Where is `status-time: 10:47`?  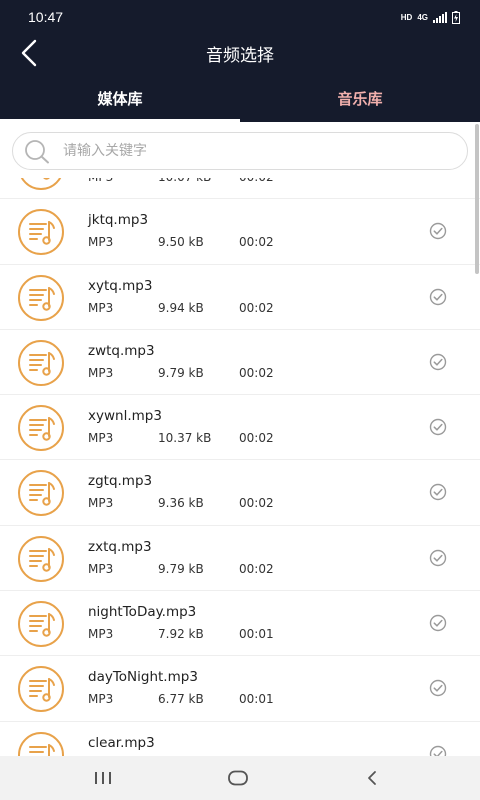 status-time: 10:47 is located at coordinates (46, 17).